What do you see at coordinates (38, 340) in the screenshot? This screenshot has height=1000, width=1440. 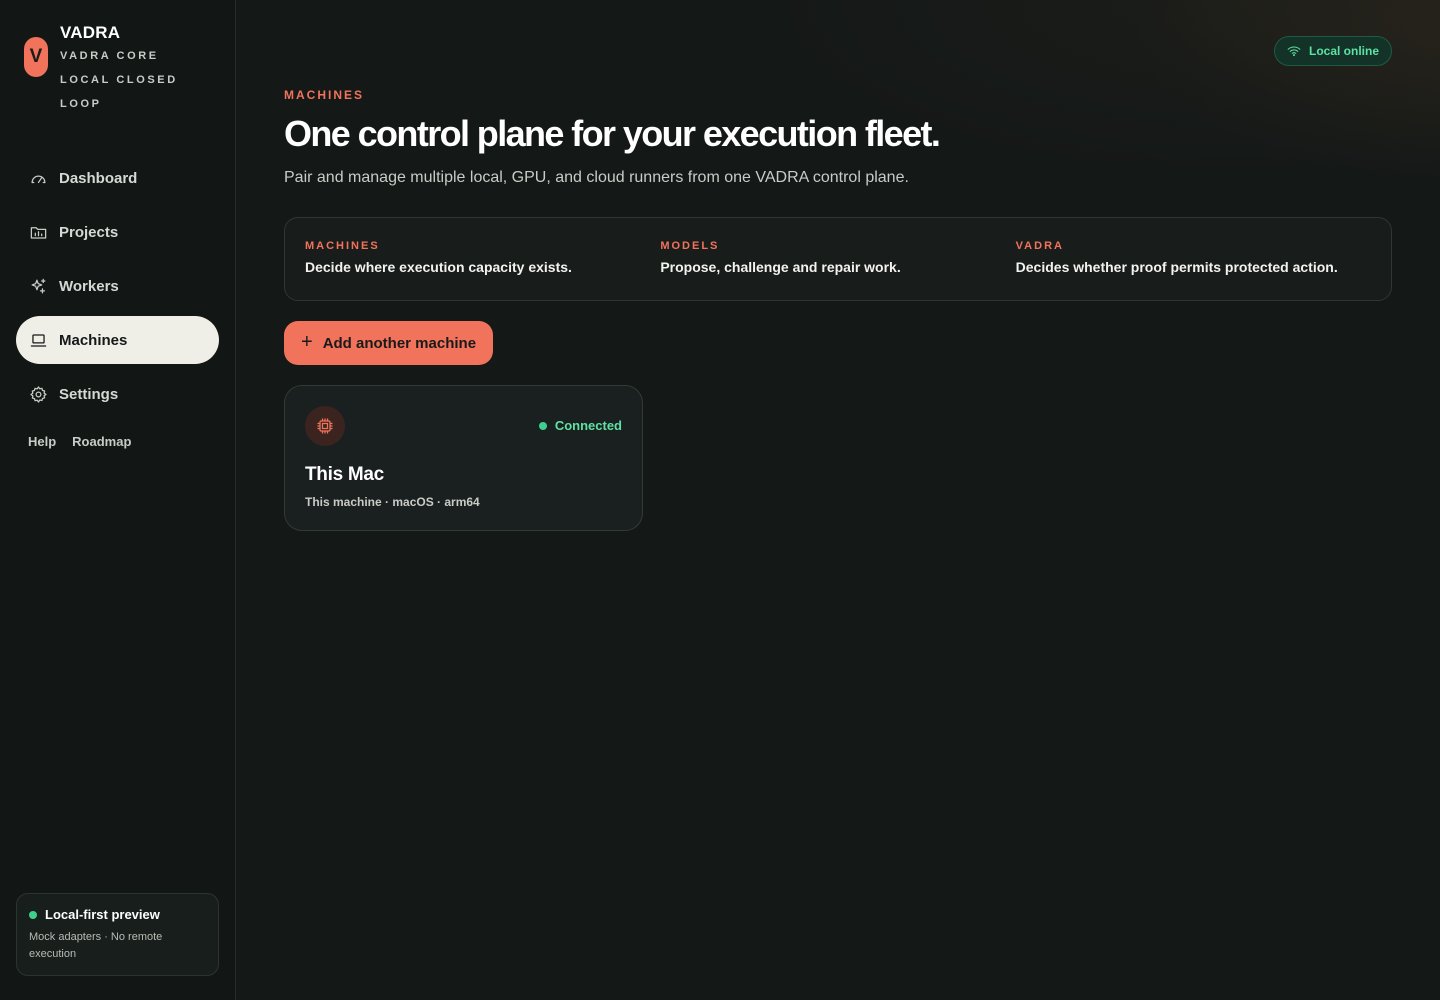 I see `laptop-icon` at bounding box center [38, 340].